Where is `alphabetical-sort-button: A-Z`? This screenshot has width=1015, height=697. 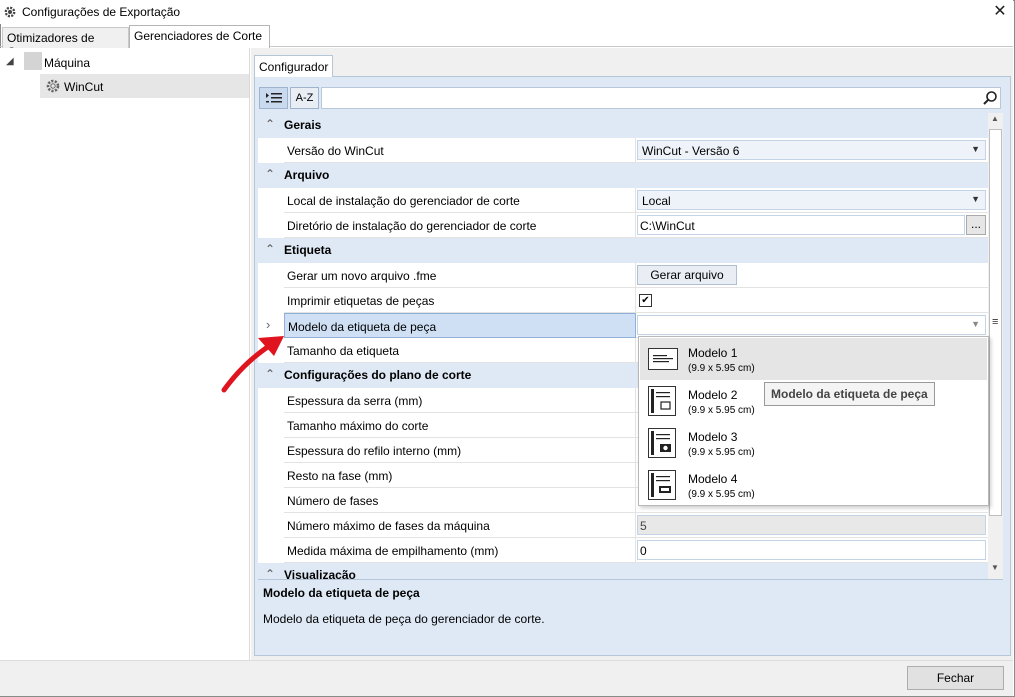 alphabetical-sort-button: A-Z is located at coordinates (304, 98).